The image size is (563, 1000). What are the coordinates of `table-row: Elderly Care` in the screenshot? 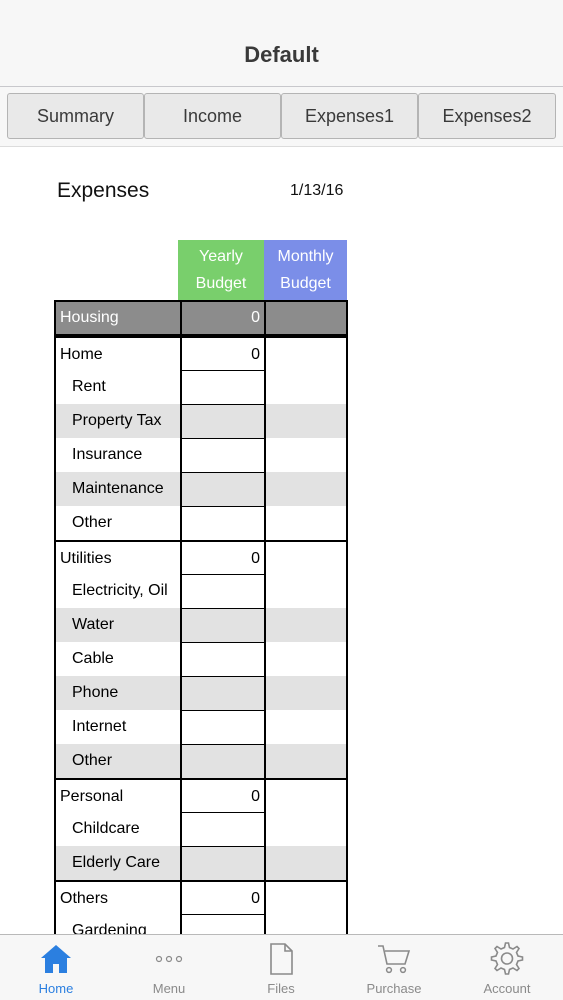 It's located at (202, 863).